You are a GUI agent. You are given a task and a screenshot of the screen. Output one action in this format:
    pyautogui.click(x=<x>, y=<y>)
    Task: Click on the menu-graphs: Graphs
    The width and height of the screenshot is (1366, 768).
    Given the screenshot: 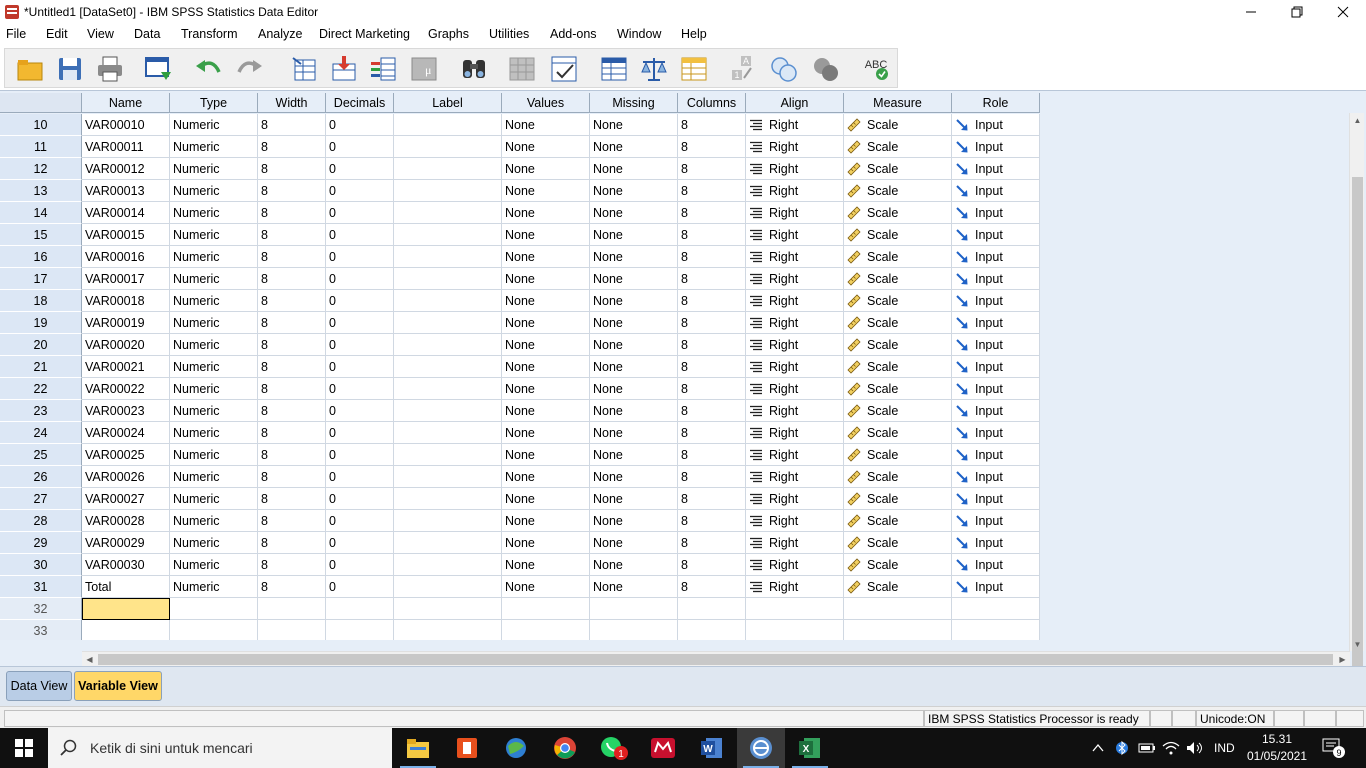 What is the action you would take?
    pyautogui.click(x=448, y=34)
    